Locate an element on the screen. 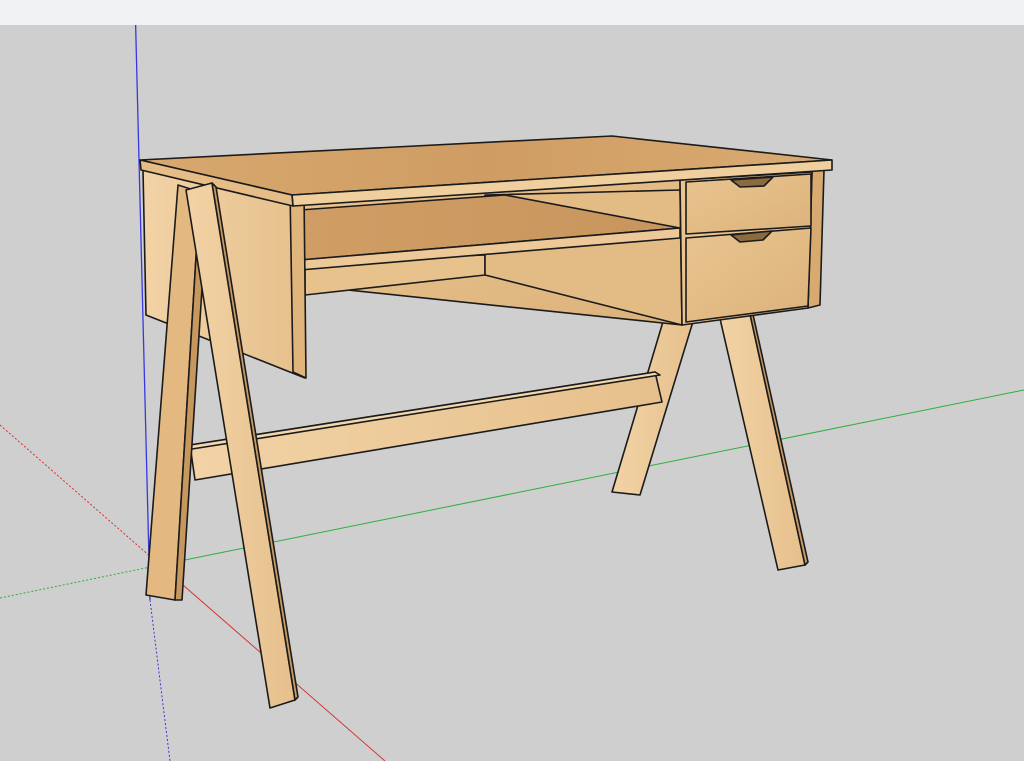  drawer-bottom is located at coordinates (748, 275).